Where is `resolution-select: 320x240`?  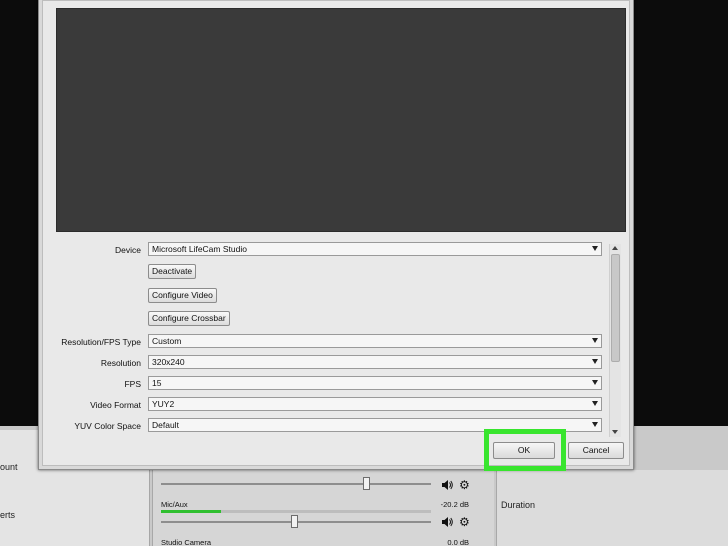
resolution-select: 320x240 is located at coordinates (375, 362).